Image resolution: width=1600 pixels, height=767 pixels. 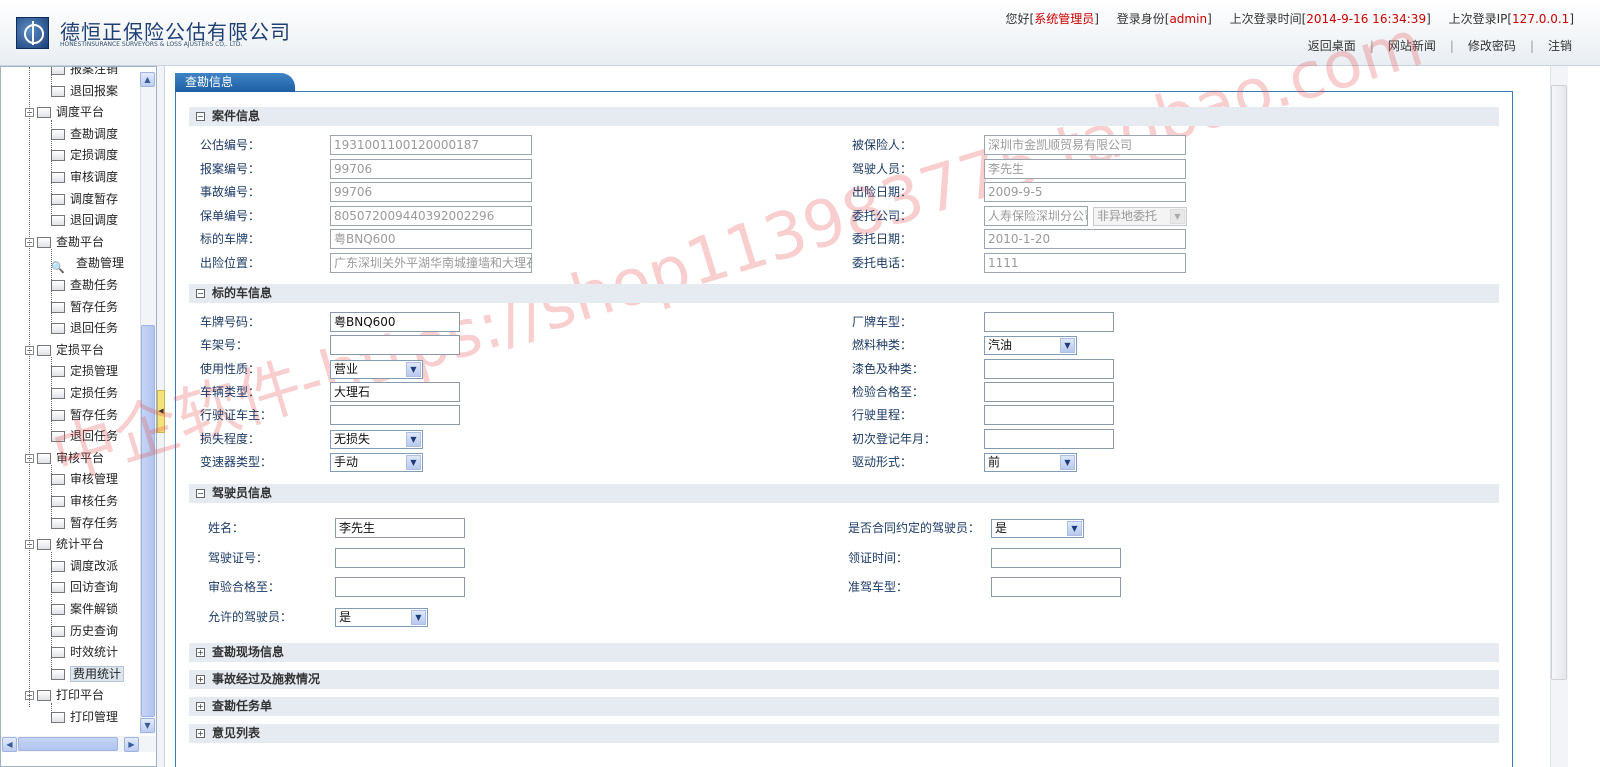 I want to click on select-dropdown: 无损失 ▼, so click(x=376, y=439).